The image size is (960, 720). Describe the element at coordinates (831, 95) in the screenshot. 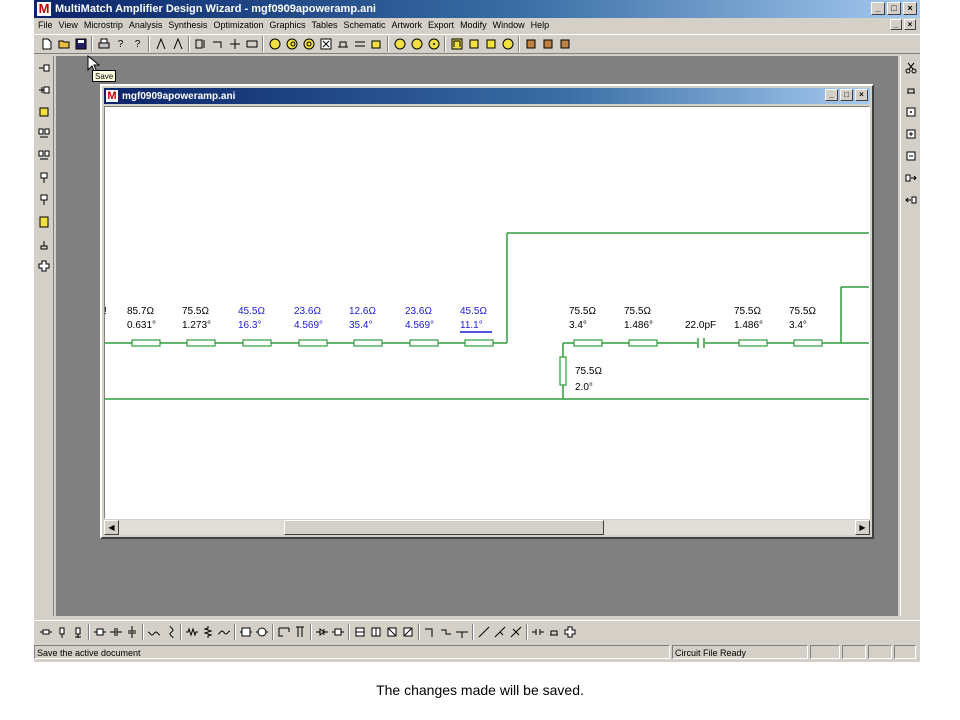

I see `document-minimize-button: _` at that location.